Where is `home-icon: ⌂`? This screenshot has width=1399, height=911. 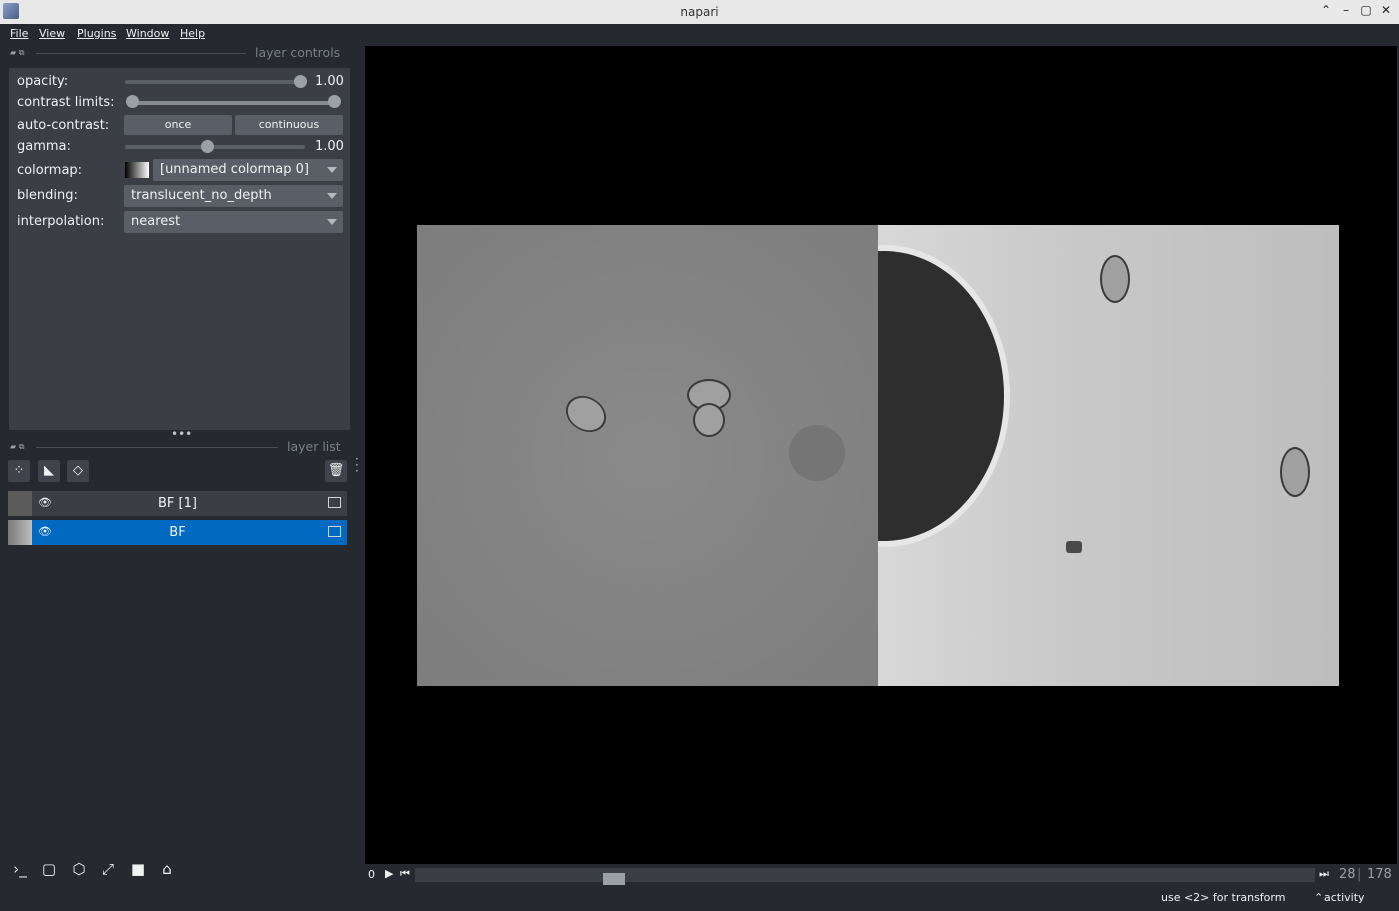 home-icon: ⌂ is located at coordinates (167, 869).